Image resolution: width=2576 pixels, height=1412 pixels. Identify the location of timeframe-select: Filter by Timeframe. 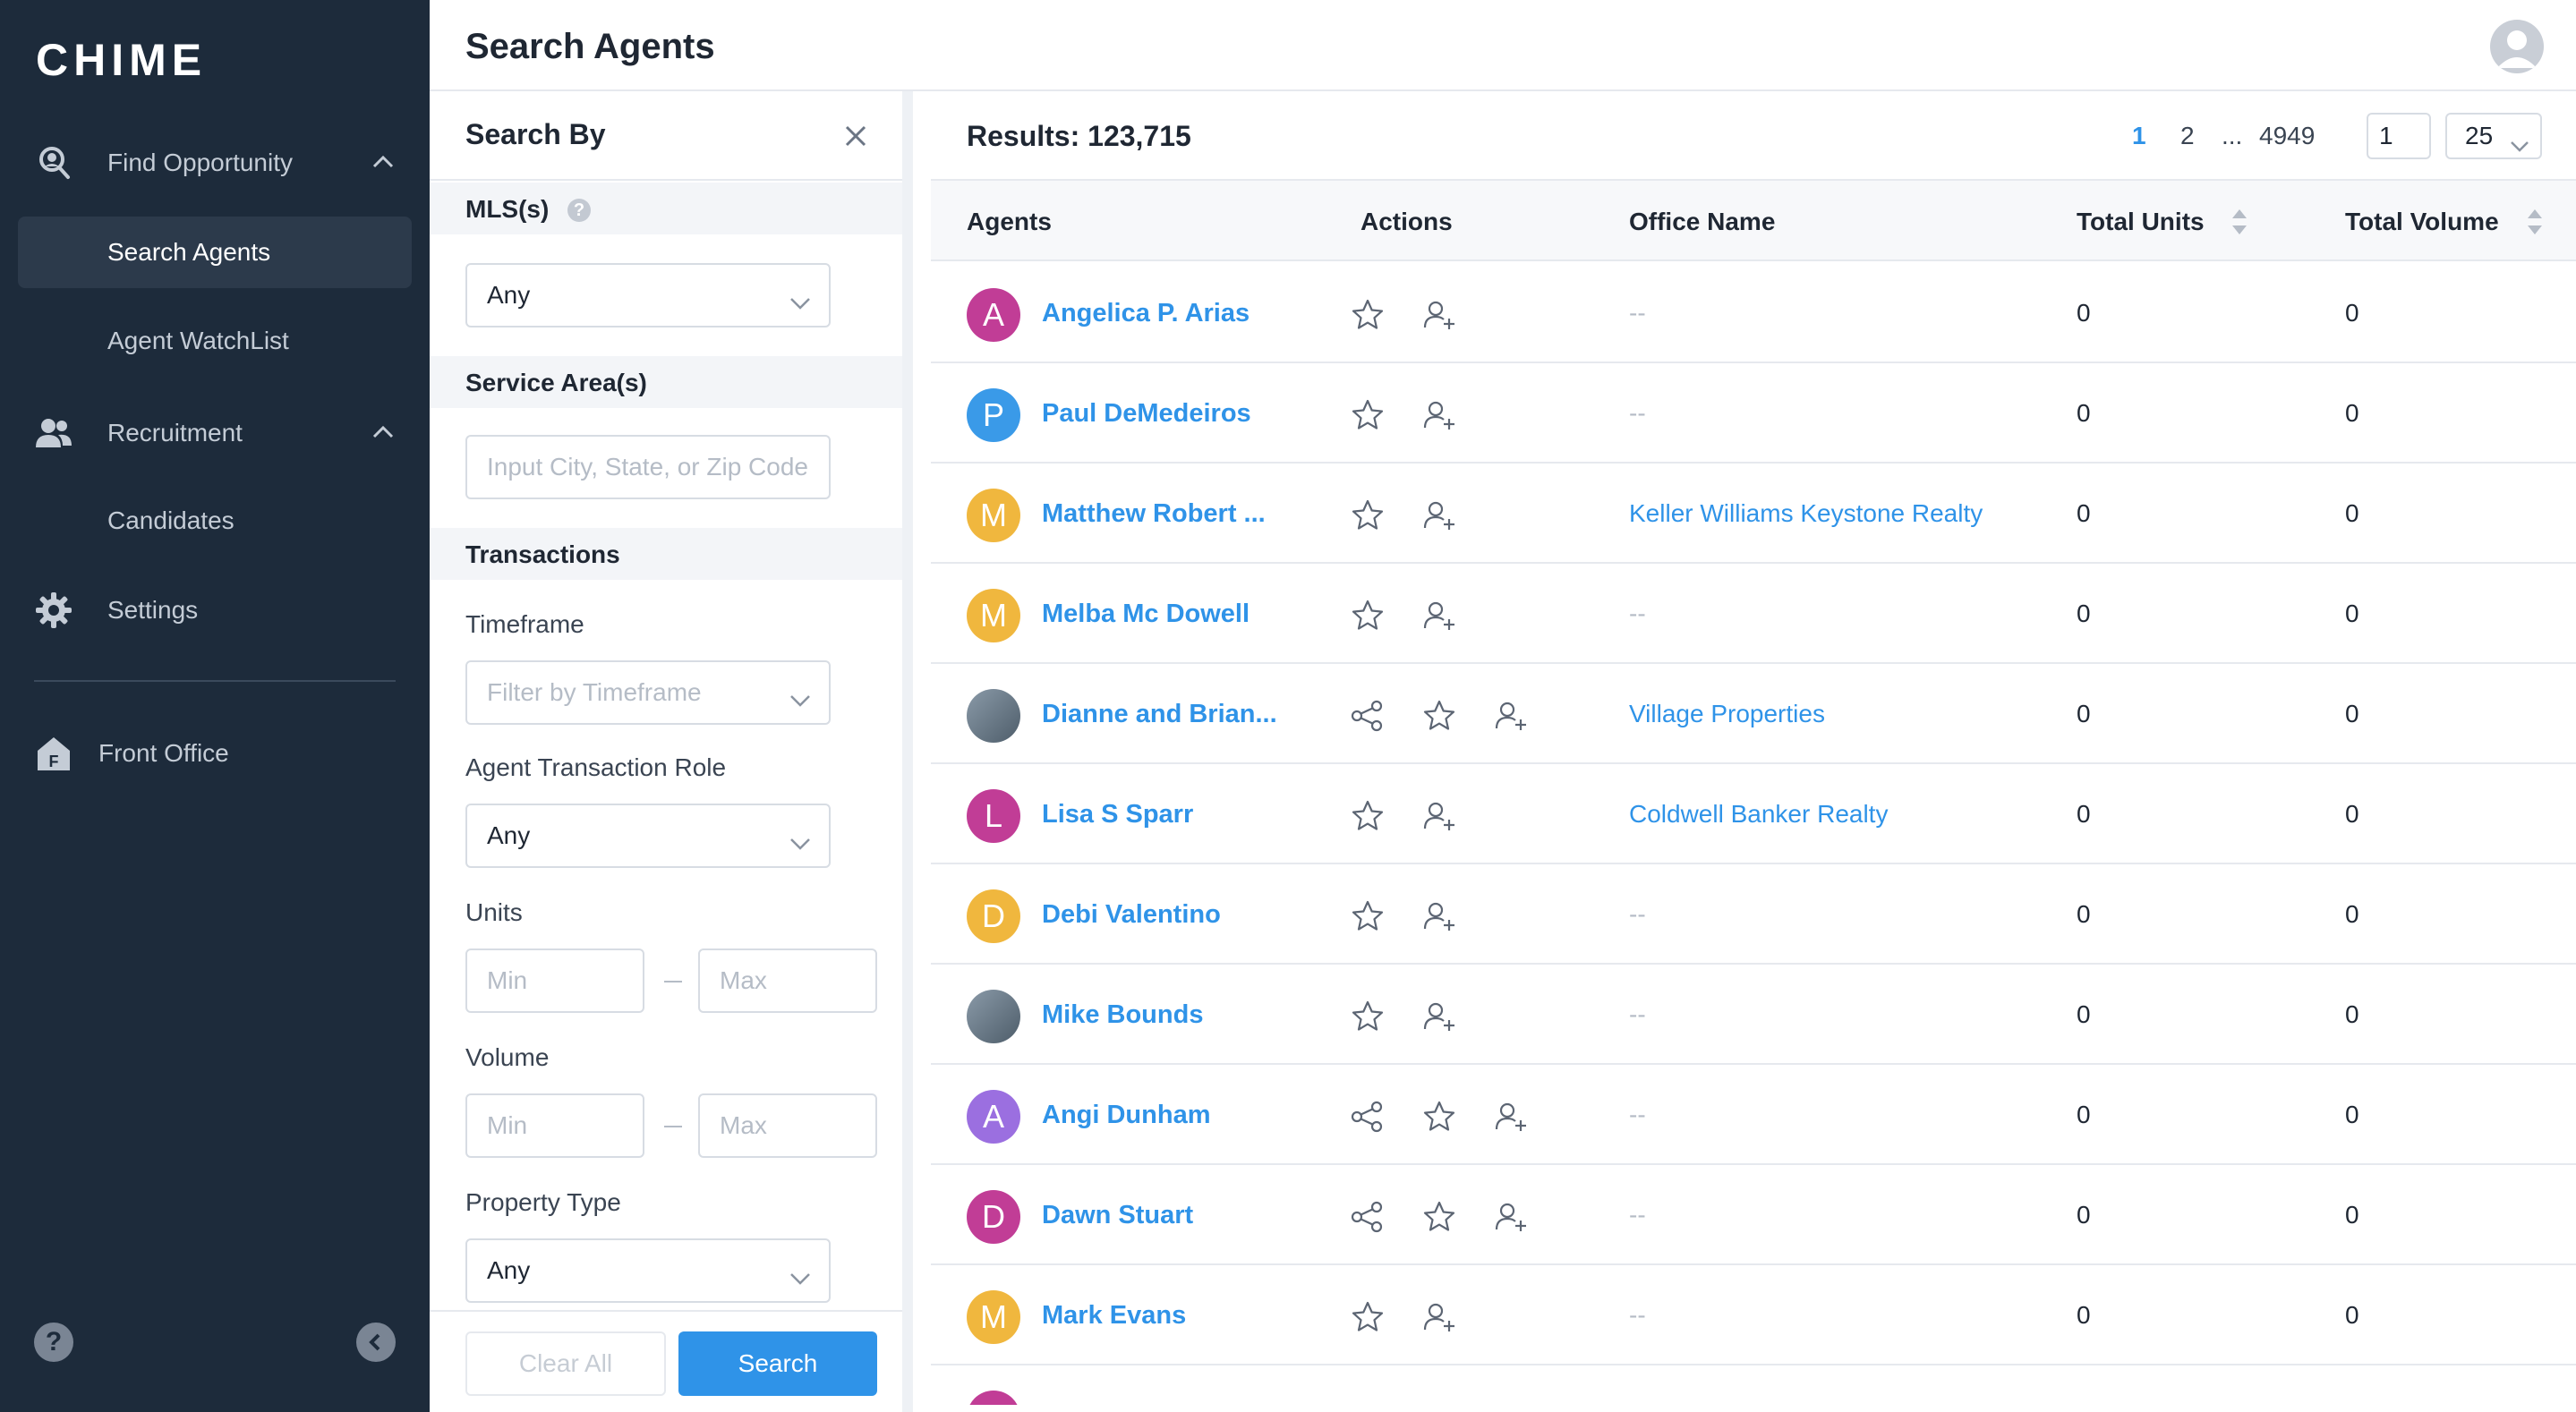
(648, 692).